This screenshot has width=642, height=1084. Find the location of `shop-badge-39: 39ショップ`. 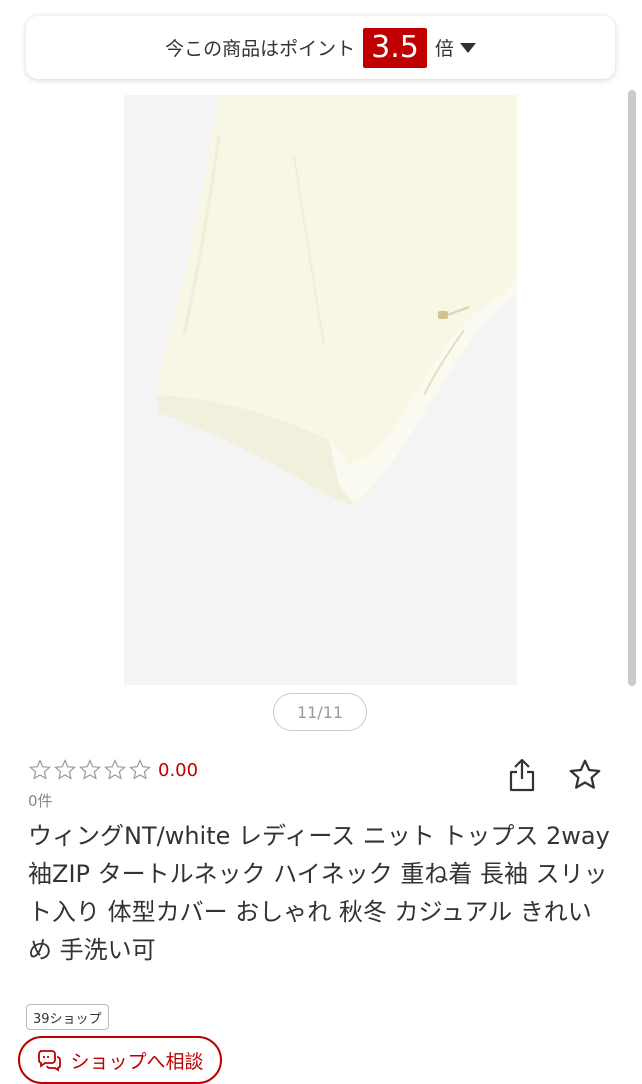

shop-badge-39: 39ショップ is located at coordinates (67, 1017).